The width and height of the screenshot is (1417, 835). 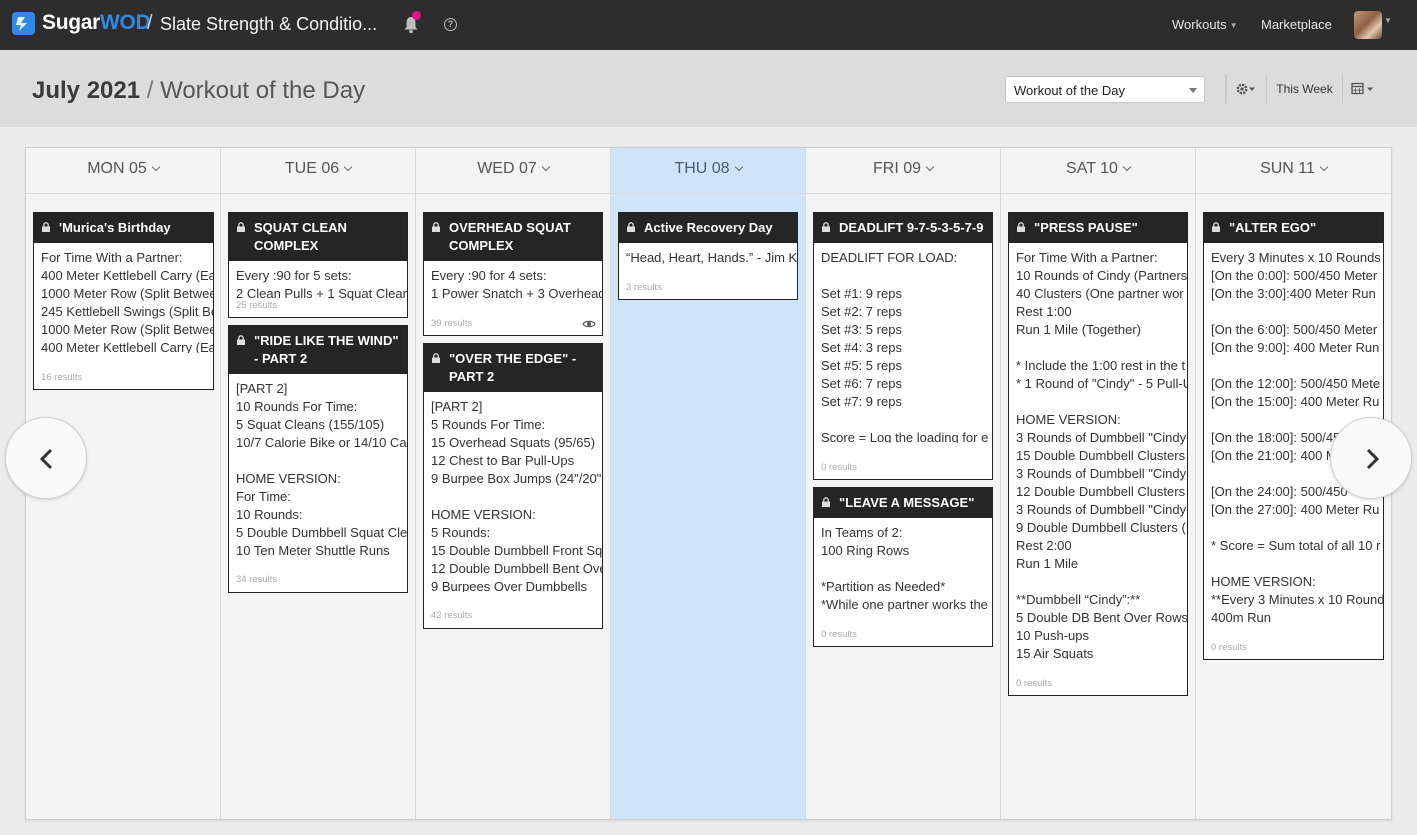 What do you see at coordinates (1293, 228) in the screenshot?
I see `workout-title: "ALTER EGO"` at bounding box center [1293, 228].